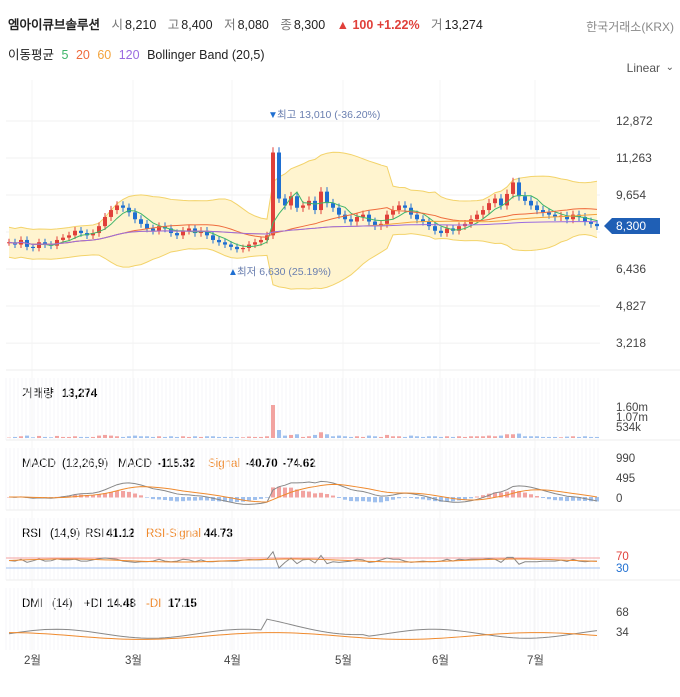 The height and width of the screenshot is (697, 680). Describe the element at coordinates (303, 560) in the screenshot. I see `rsi-signal-line` at that location.